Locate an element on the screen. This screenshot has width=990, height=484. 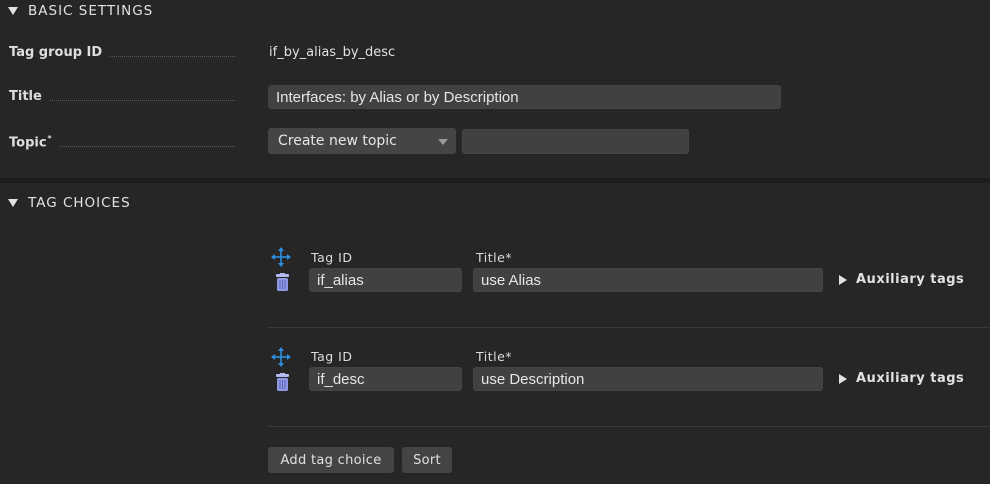
title-label: Title is located at coordinates (122, 96).